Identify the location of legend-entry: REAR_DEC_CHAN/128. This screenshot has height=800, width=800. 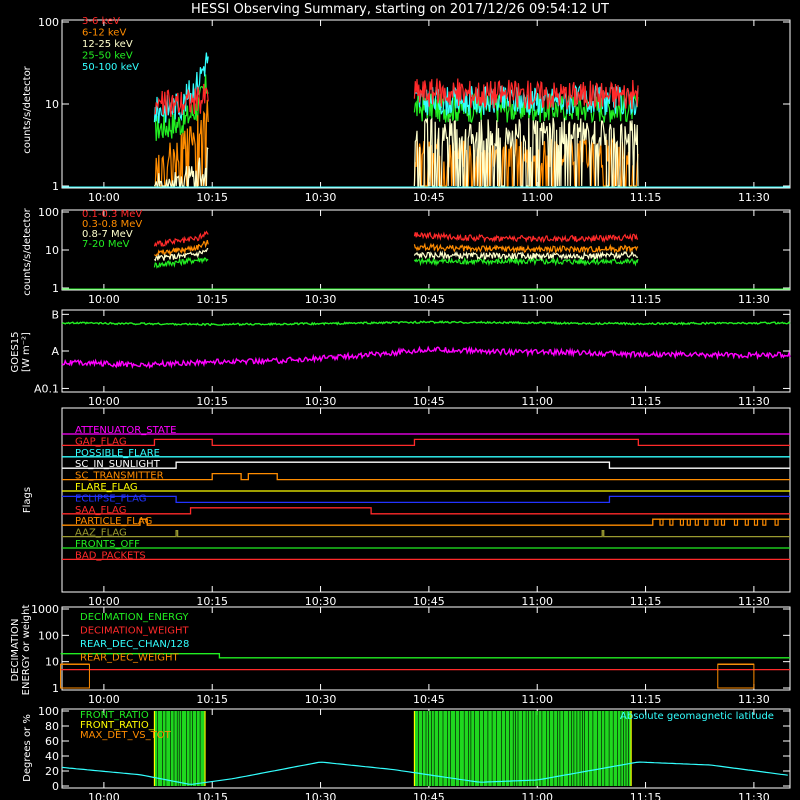
(134, 644).